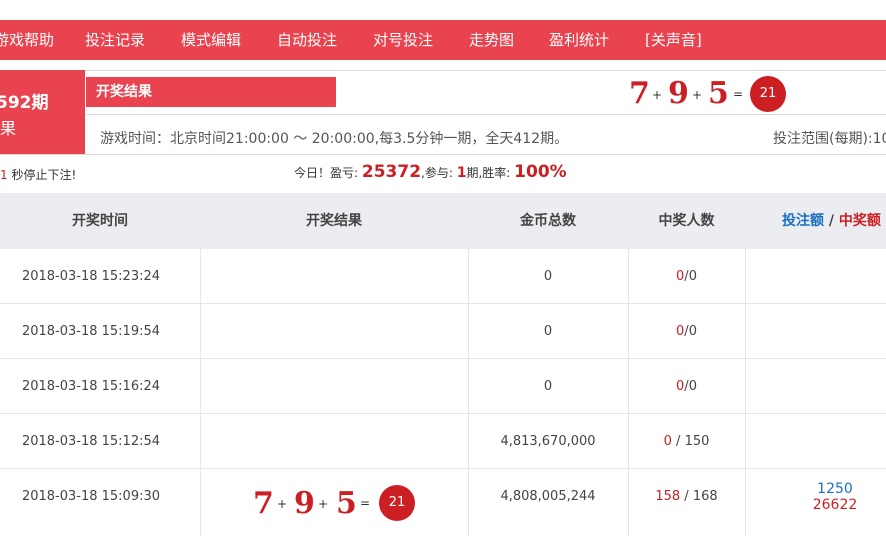 The height and width of the screenshot is (536, 886). Describe the element at coordinates (44, 175) in the screenshot. I see `countdown-text: 秒停止下注!` at that location.